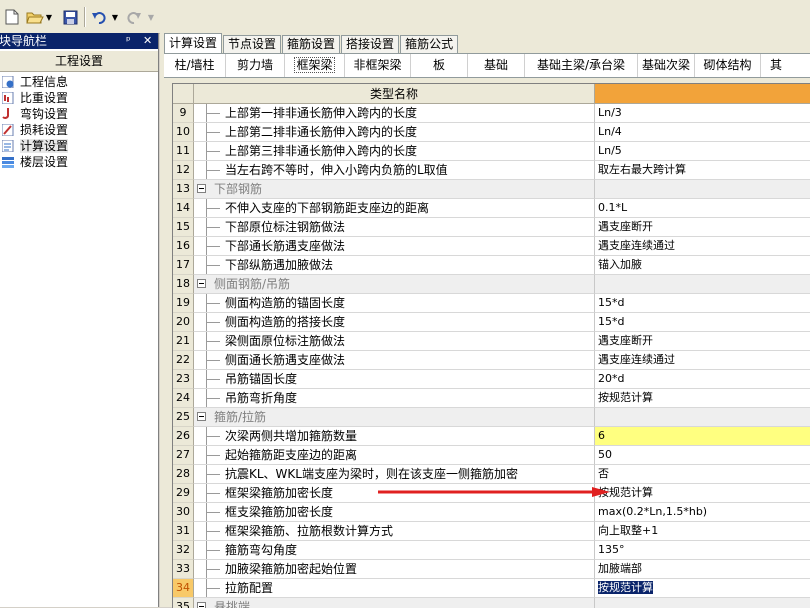 This screenshot has height=608, width=810. Describe the element at coordinates (315, 65) in the screenshot. I see `tab-frame-beam: 框架梁` at that location.